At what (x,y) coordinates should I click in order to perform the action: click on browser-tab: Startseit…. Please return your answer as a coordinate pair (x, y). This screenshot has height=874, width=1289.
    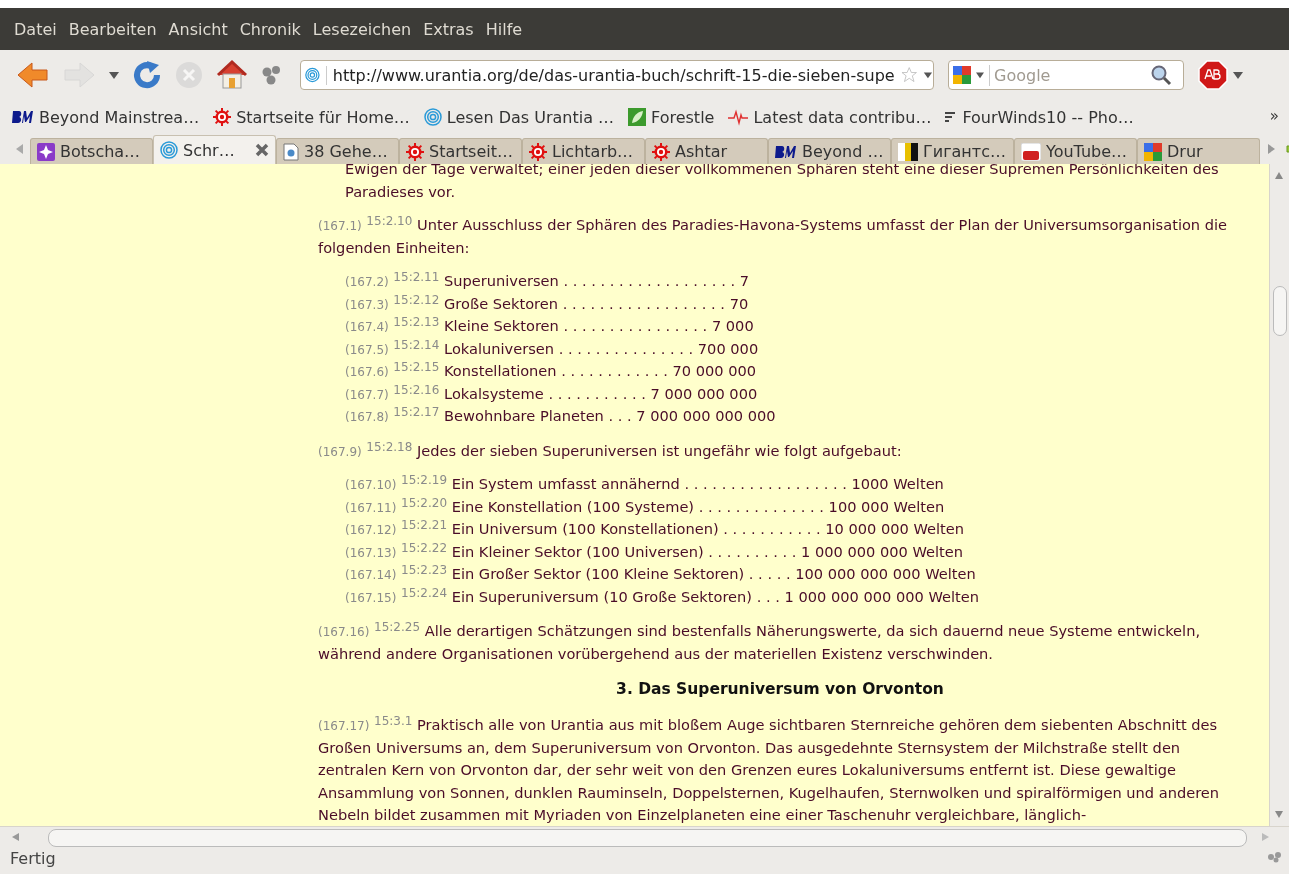
    Looking at the image, I should click on (460, 151).